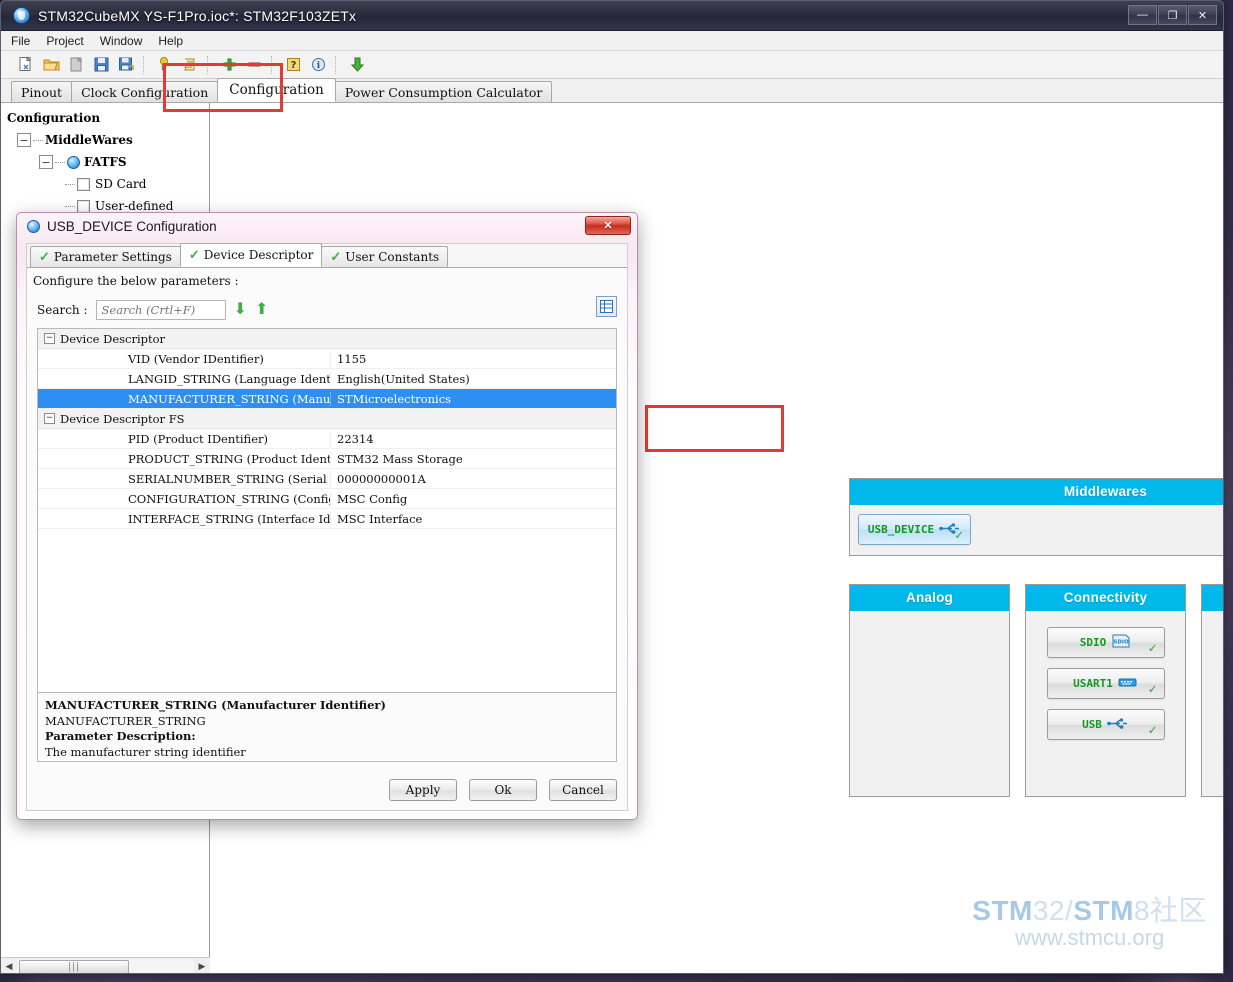 This screenshot has width=1233, height=982. What do you see at coordinates (112, 257) in the screenshot?
I see `tab-label: Parameter Settings` at bounding box center [112, 257].